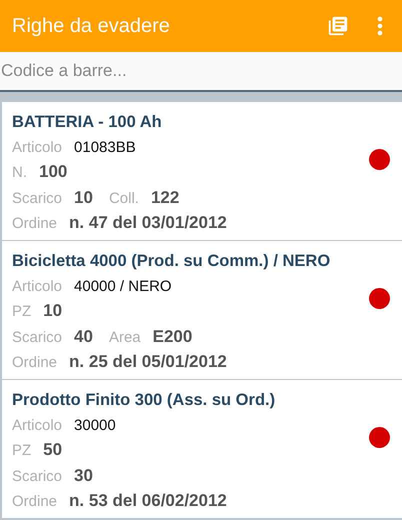 The width and height of the screenshot is (402, 520). What do you see at coordinates (52, 450) in the screenshot?
I see `field-value: 50` at bounding box center [52, 450].